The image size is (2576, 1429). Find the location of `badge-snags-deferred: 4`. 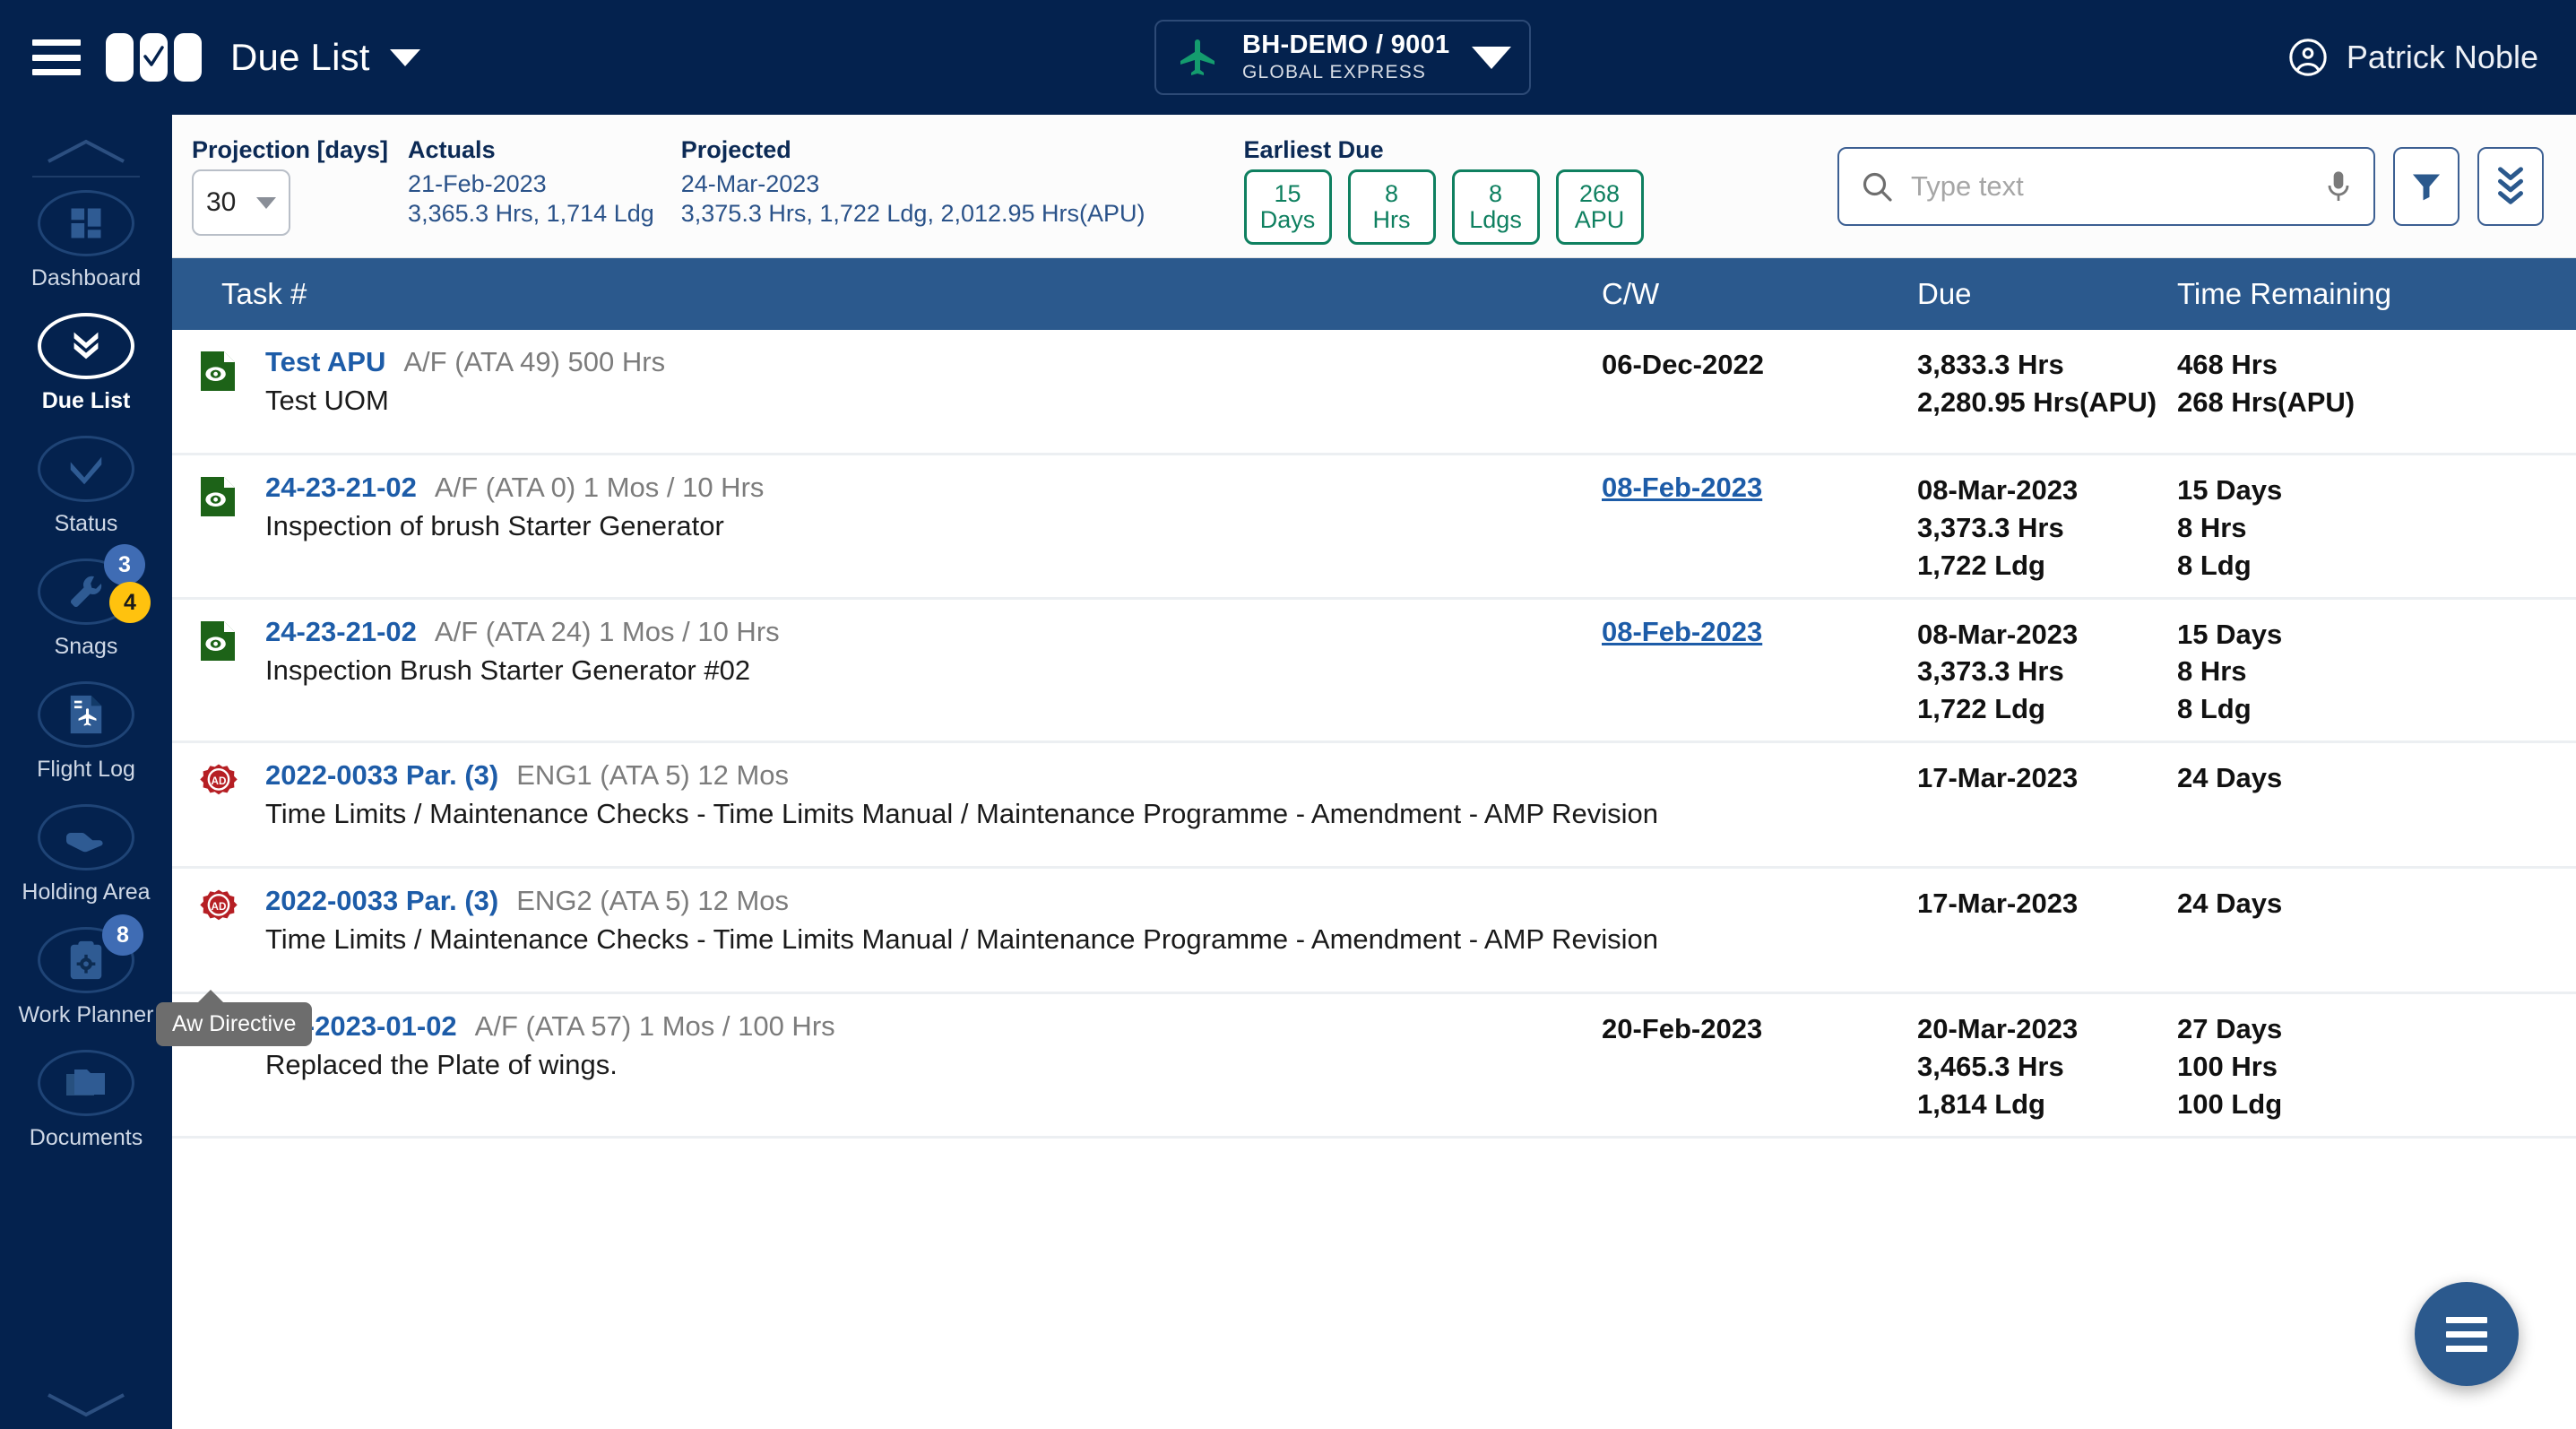

badge-snags-deferred: 4 is located at coordinates (130, 602).